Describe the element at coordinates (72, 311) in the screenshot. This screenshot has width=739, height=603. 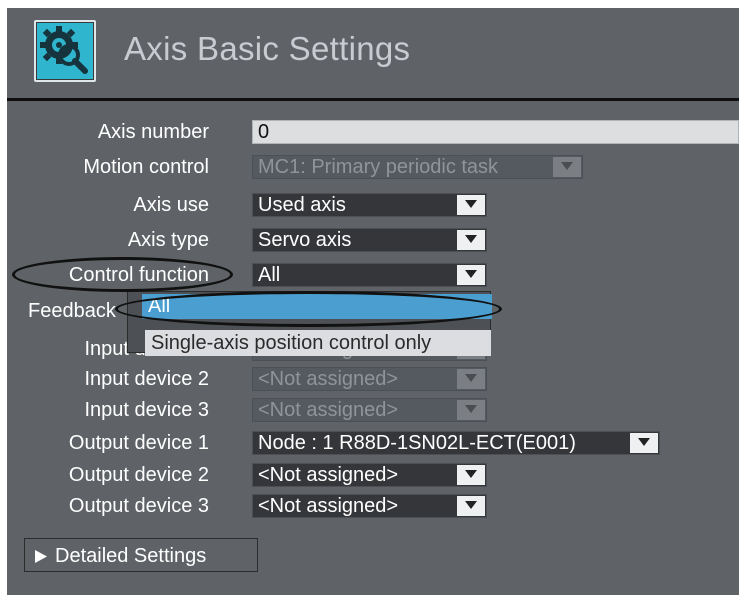
I see `feedback-label: Feedback` at that location.